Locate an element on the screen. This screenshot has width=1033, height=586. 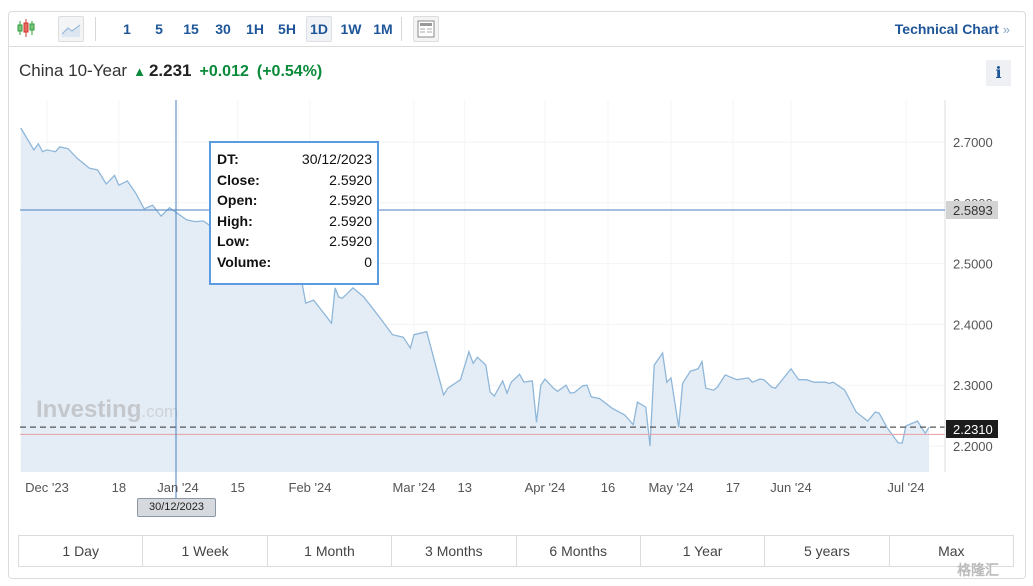
tooltip-key: Low: is located at coordinates (233, 241).